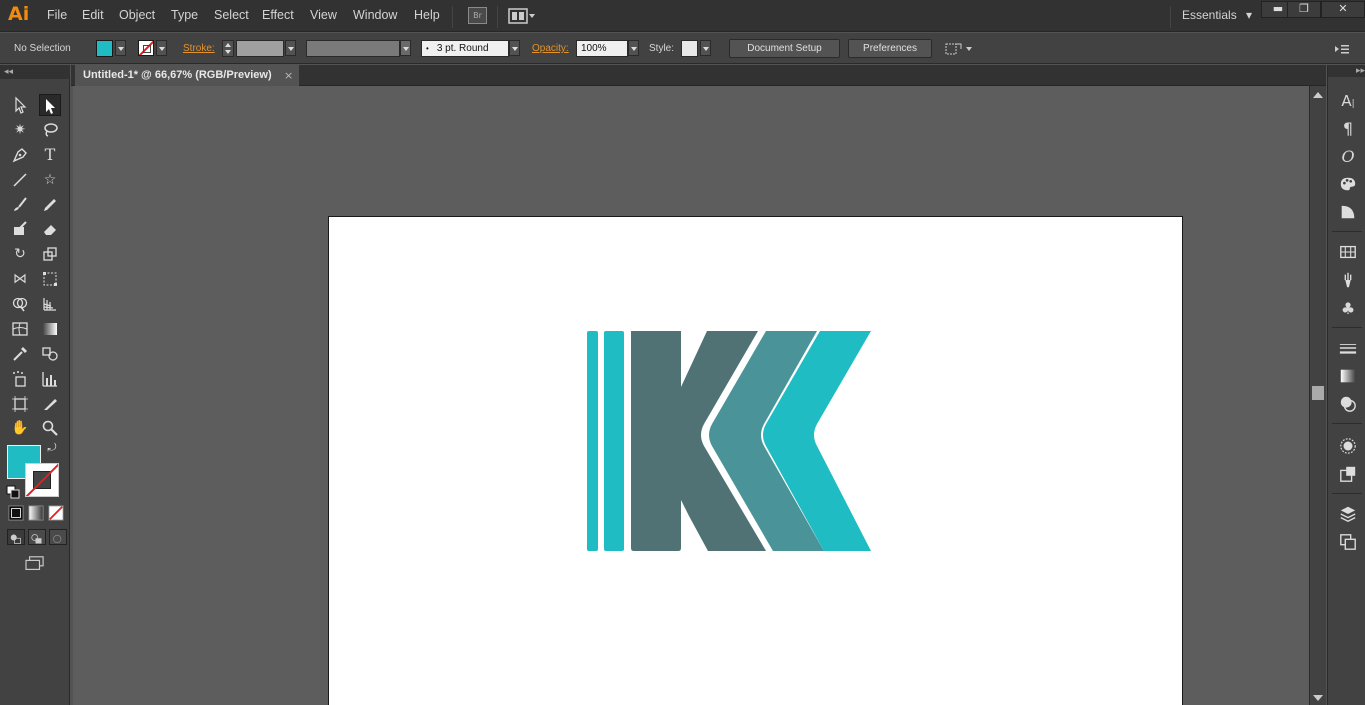  Describe the element at coordinates (50, 428) in the screenshot. I see `zoom-tool-icon` at that location.